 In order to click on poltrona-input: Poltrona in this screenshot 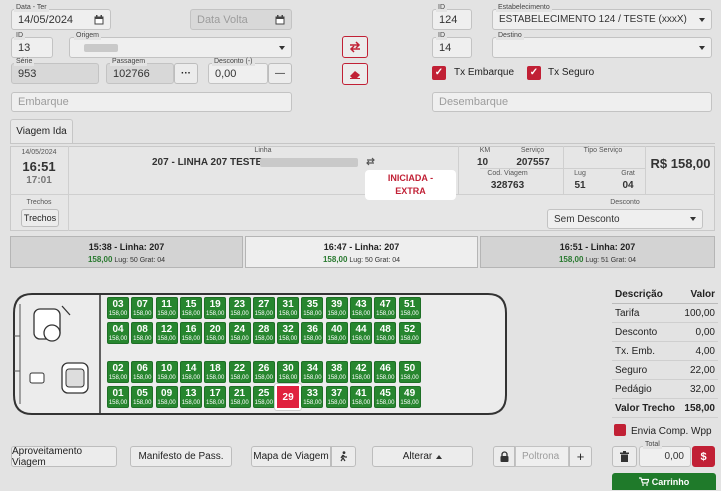, I will do `click(542, 456)`.